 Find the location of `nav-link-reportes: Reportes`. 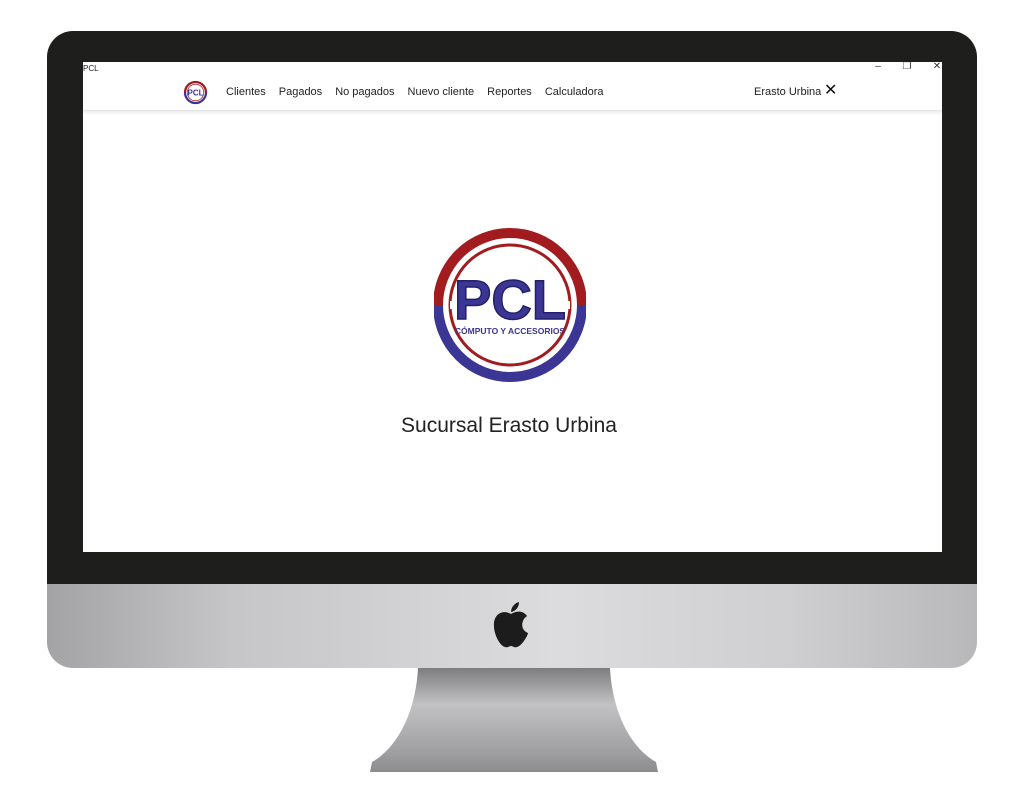

nav-link-reportes: Reportes is located at coordinates (509, 92).